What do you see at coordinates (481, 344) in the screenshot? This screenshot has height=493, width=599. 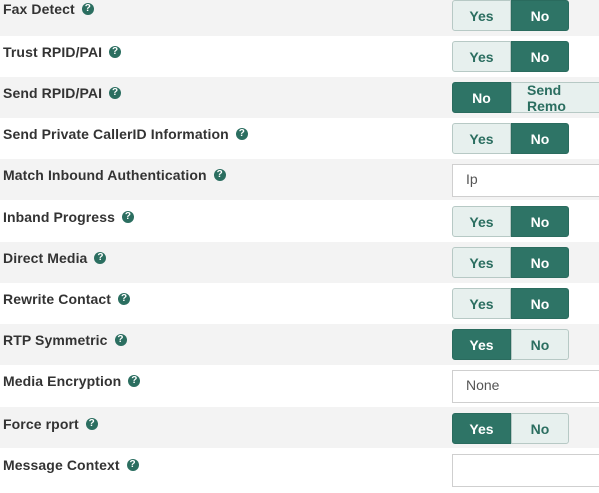 I see `rtp-symmetric-yes-button: Yes` at bounding box center [481, 344].